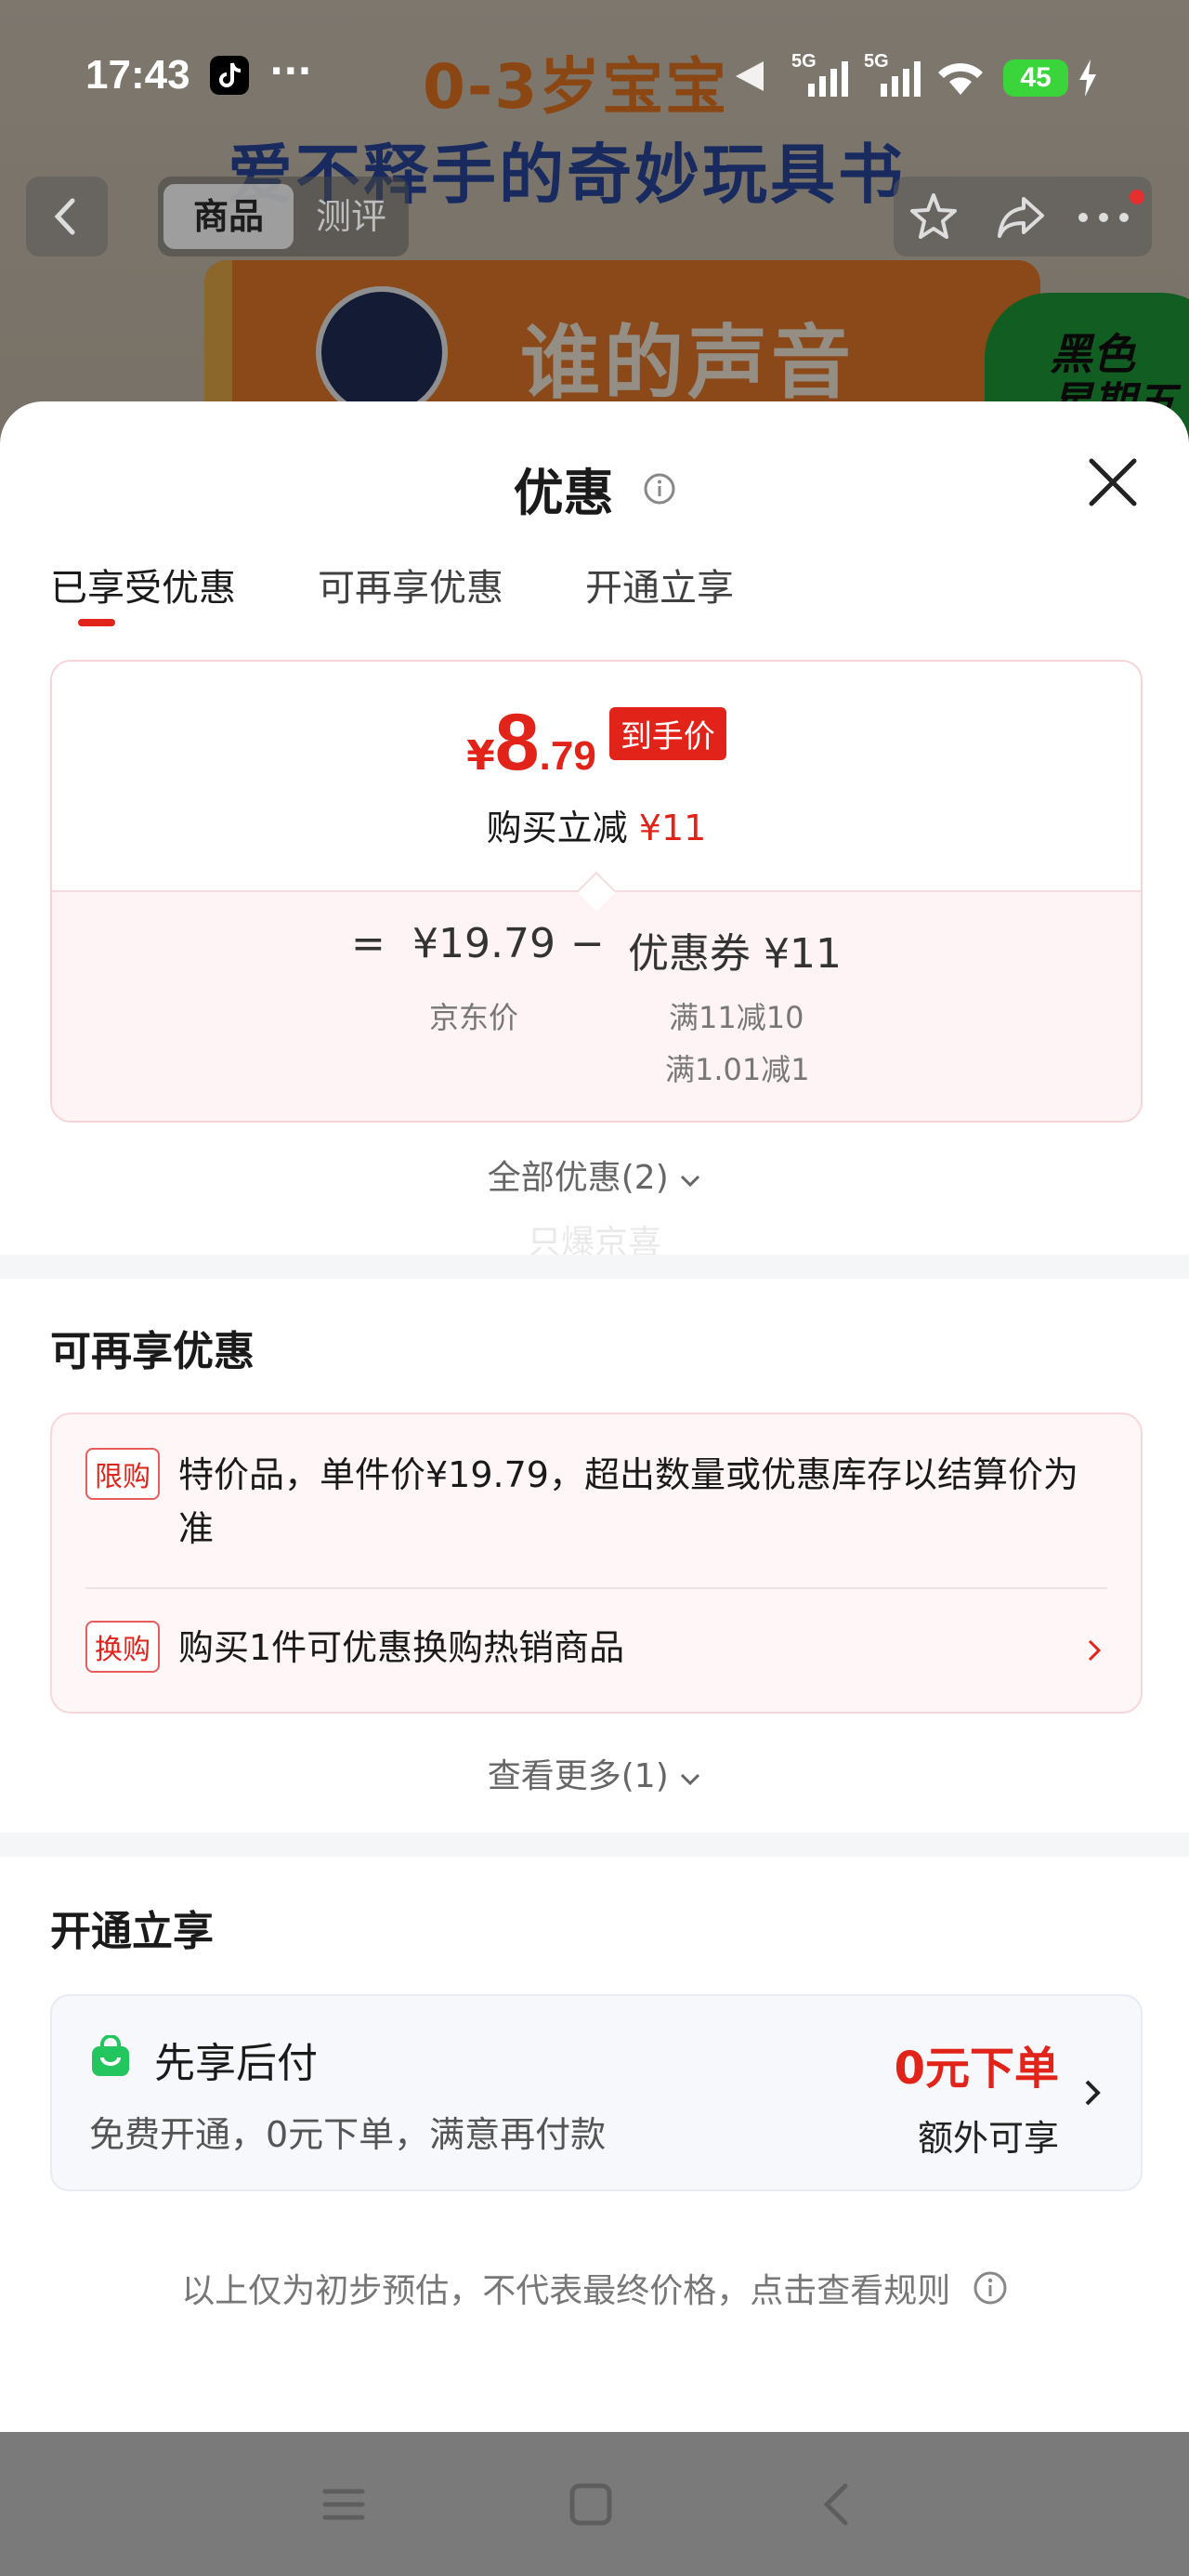  I want to click on tab-review: 测评, so click(351, 216).